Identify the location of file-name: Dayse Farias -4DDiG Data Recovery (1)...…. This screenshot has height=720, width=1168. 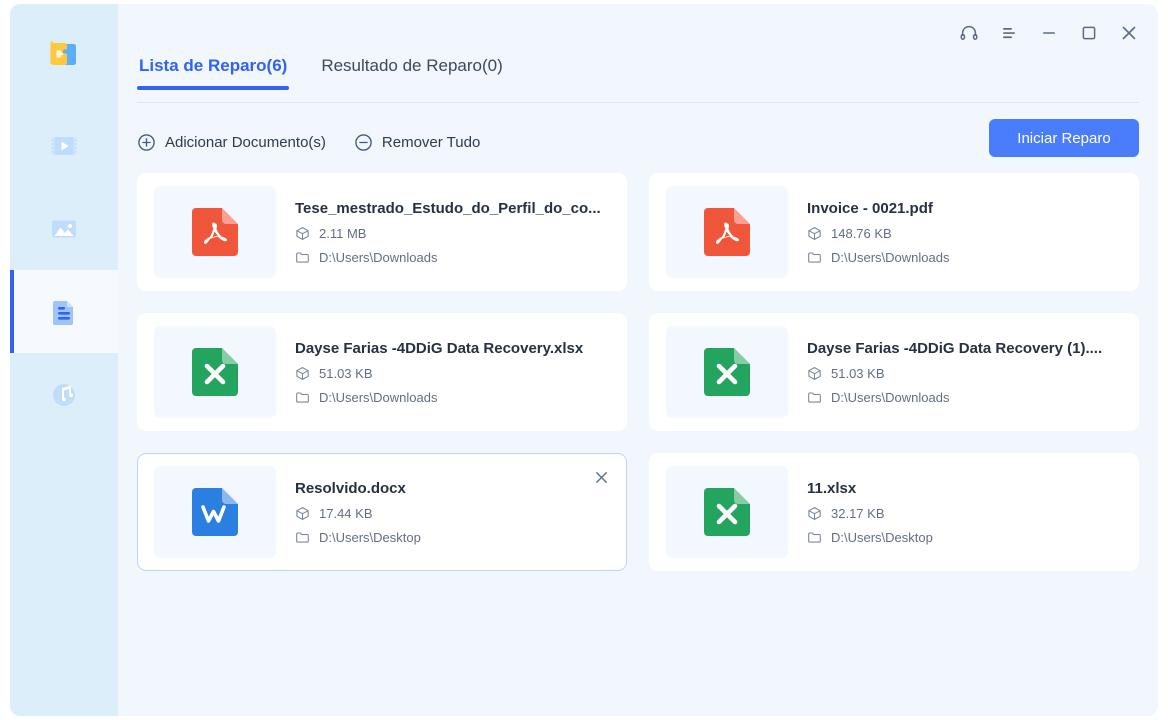
(955, 348).